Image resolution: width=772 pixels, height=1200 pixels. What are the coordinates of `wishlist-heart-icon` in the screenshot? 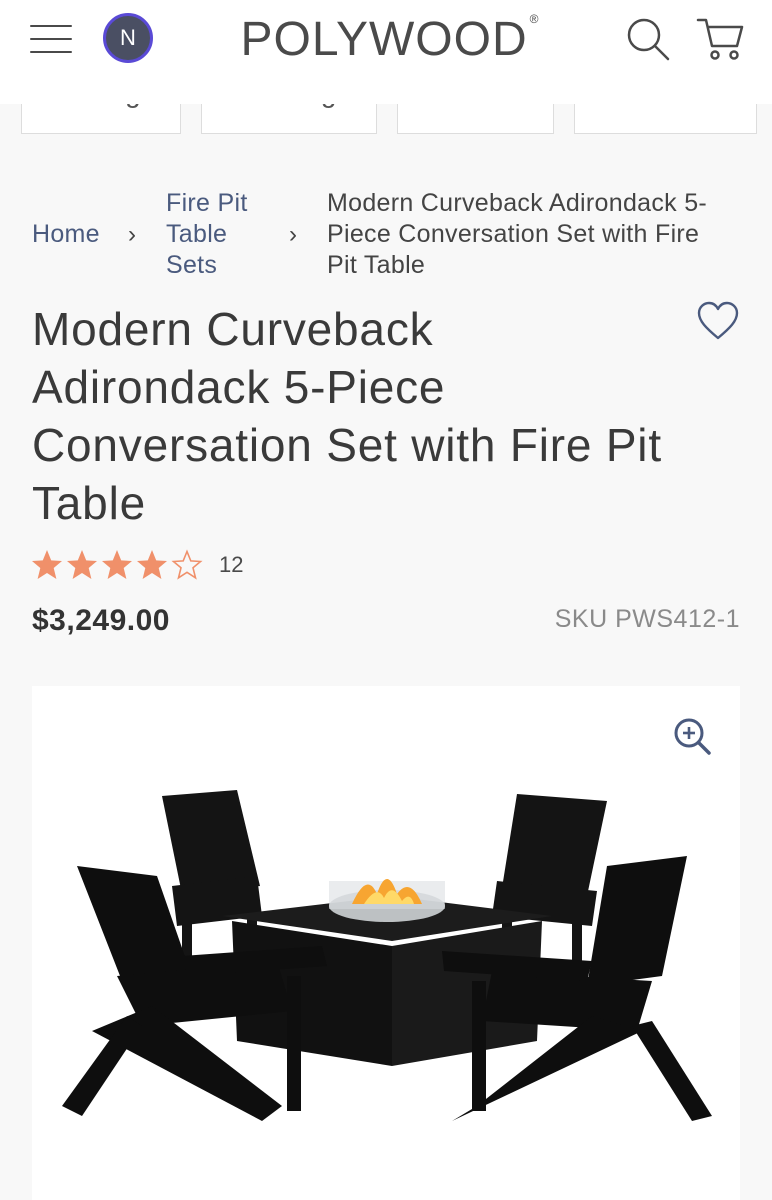 It's located at (718, 321).